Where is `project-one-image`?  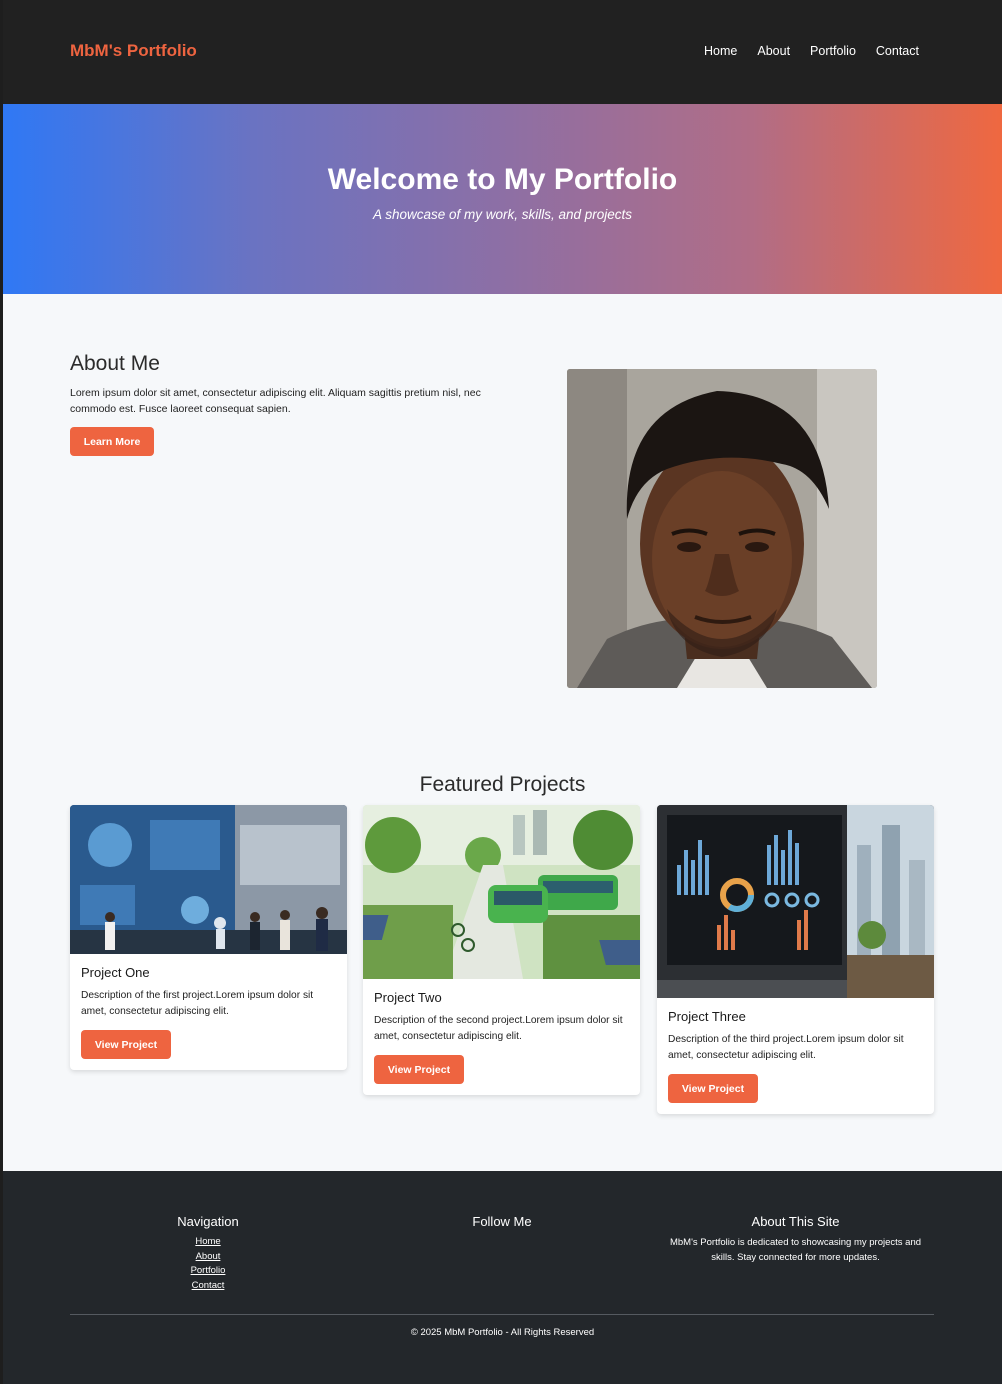 project-one-image is located at coordinates (208, 879).